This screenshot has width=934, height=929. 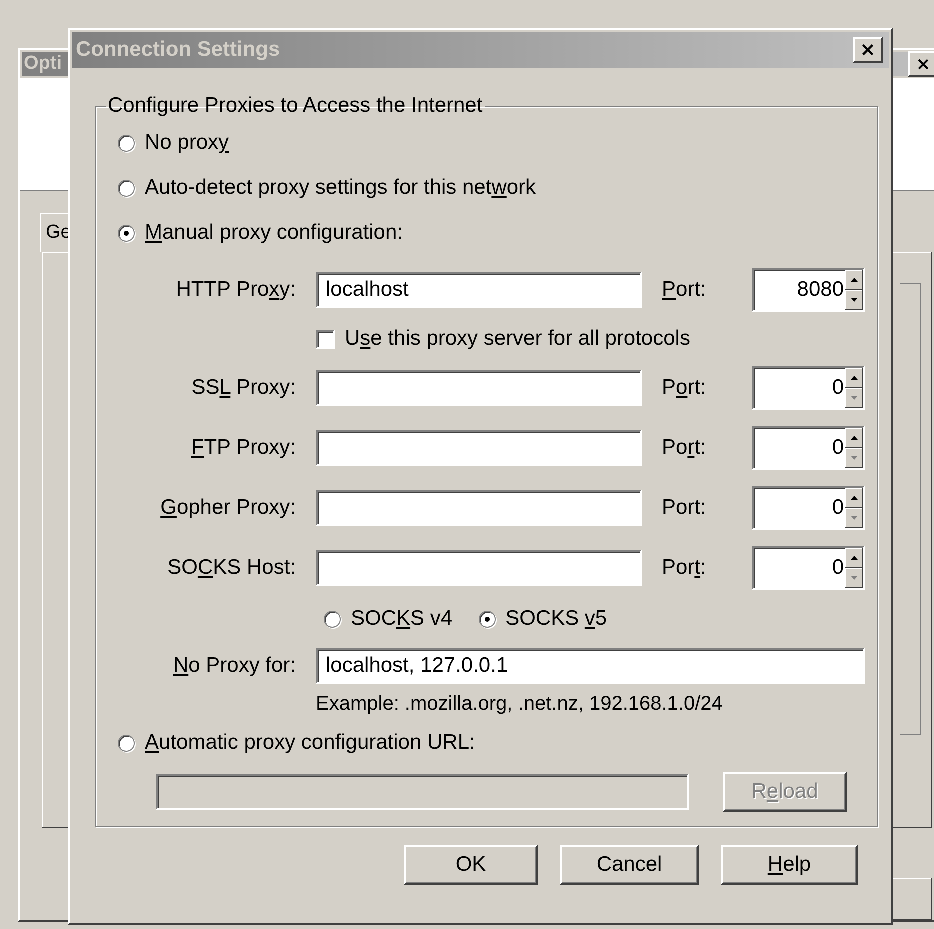 What do you see at coordinates (310, 743) in the screenshot?
I see `radio-label: Automatic proxy configuration URL:` at bounding box center [310, 743].